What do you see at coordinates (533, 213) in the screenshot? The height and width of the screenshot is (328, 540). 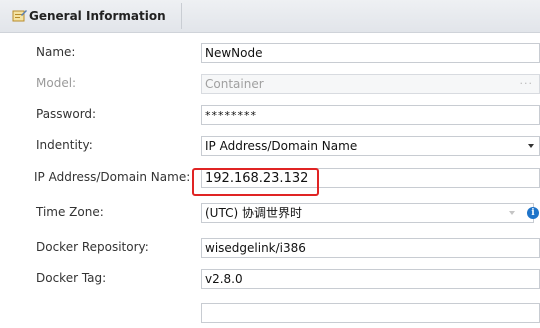 I see `info-icon: i` at bounding box center [533, 213].